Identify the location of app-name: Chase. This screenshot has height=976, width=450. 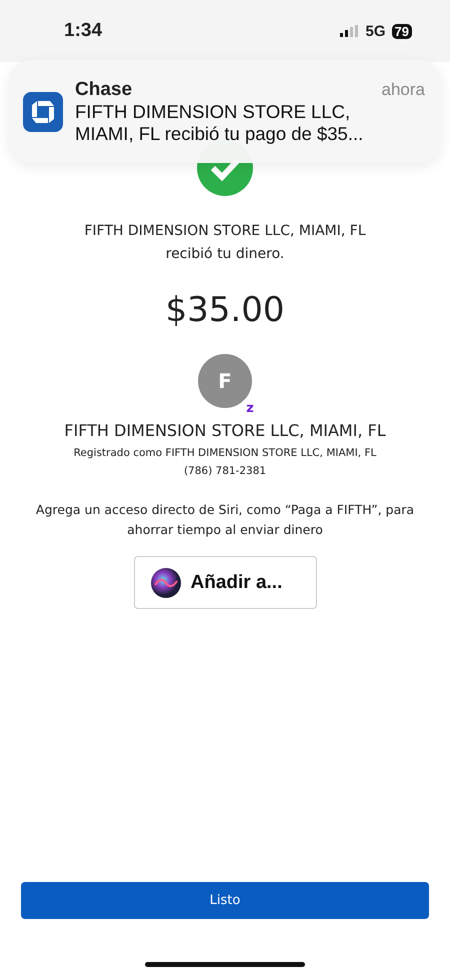
(103, 89).